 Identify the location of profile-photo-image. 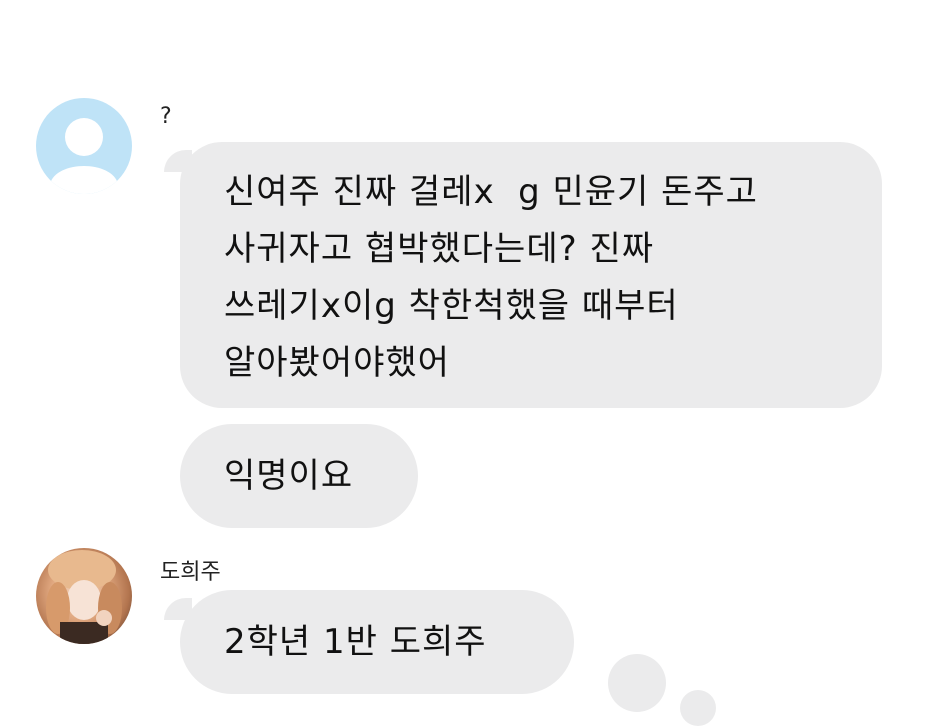
(84, 596).